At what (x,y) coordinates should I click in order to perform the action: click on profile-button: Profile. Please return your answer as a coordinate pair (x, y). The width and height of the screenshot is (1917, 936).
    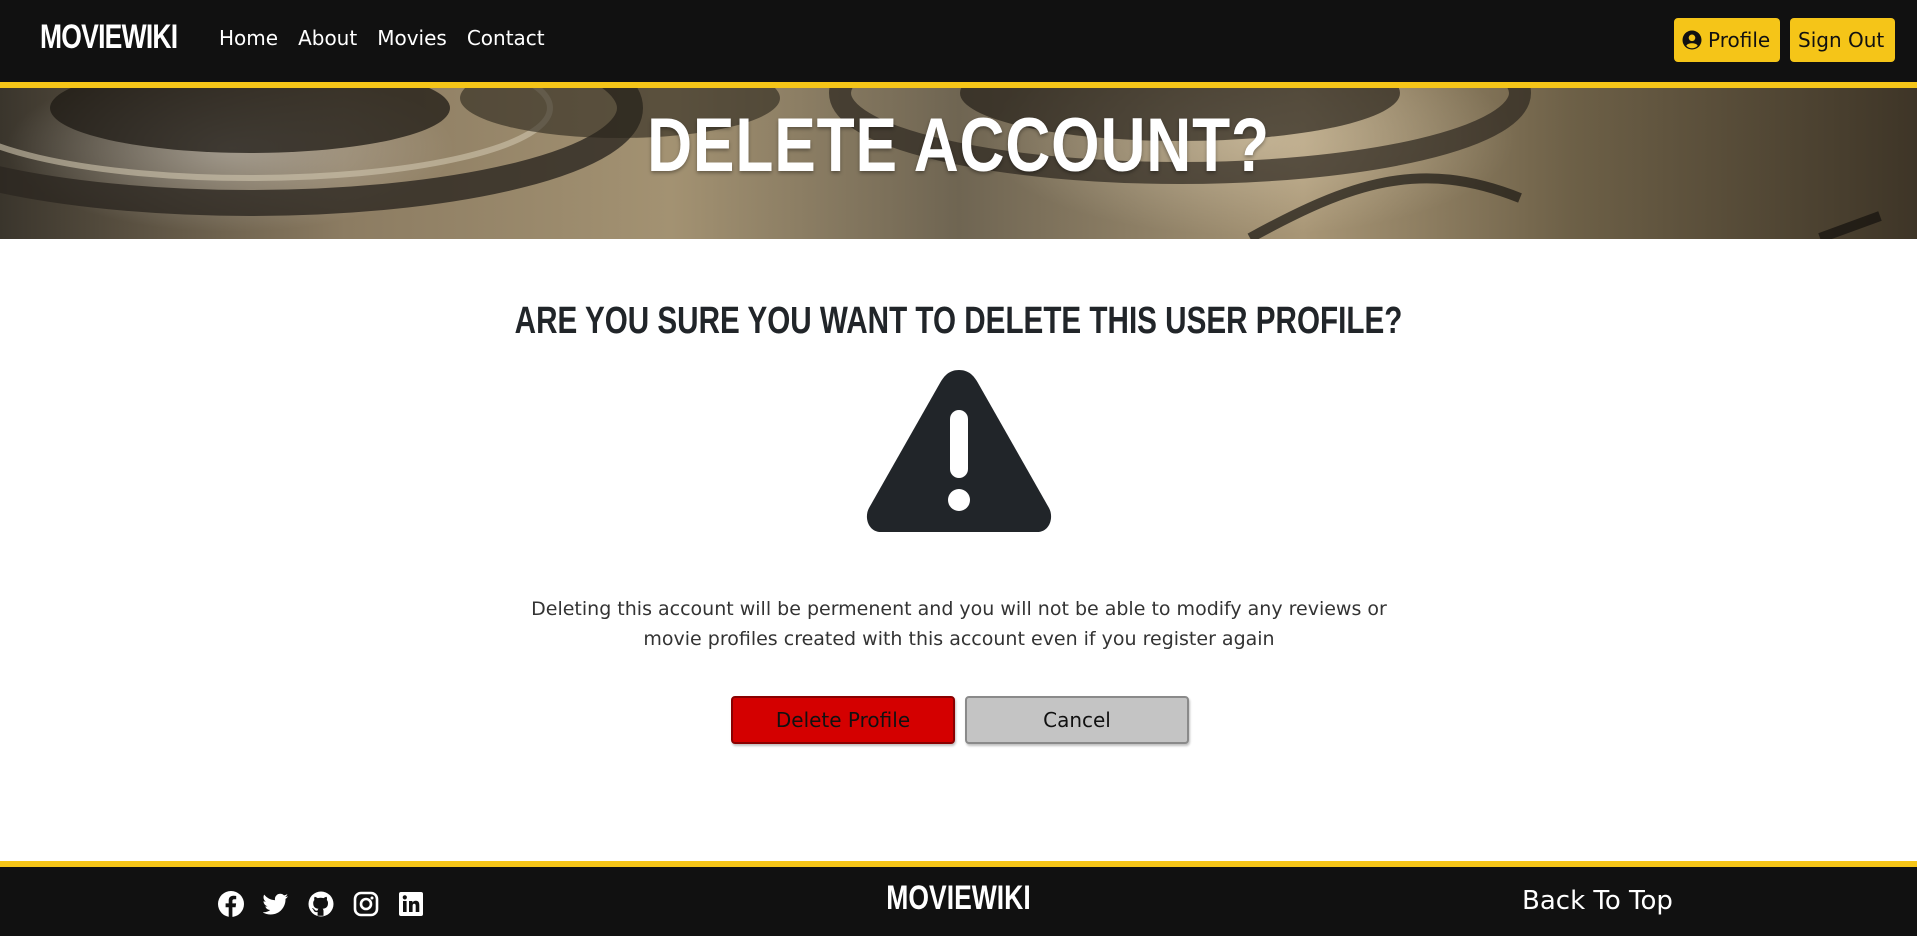
    Looking at the image, I should click on (1727, 40).